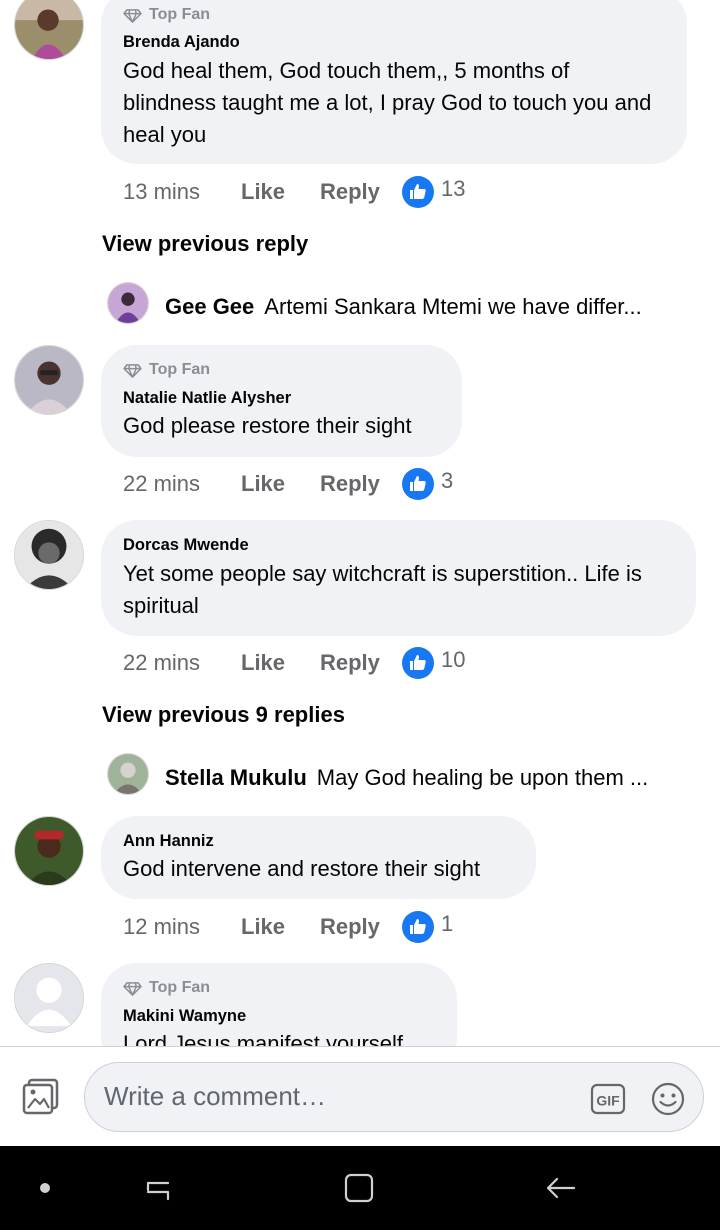 The image size is (720, 1230). I want to click on comment-actions: 22 mins Like Reply 3, so click(288, 484).